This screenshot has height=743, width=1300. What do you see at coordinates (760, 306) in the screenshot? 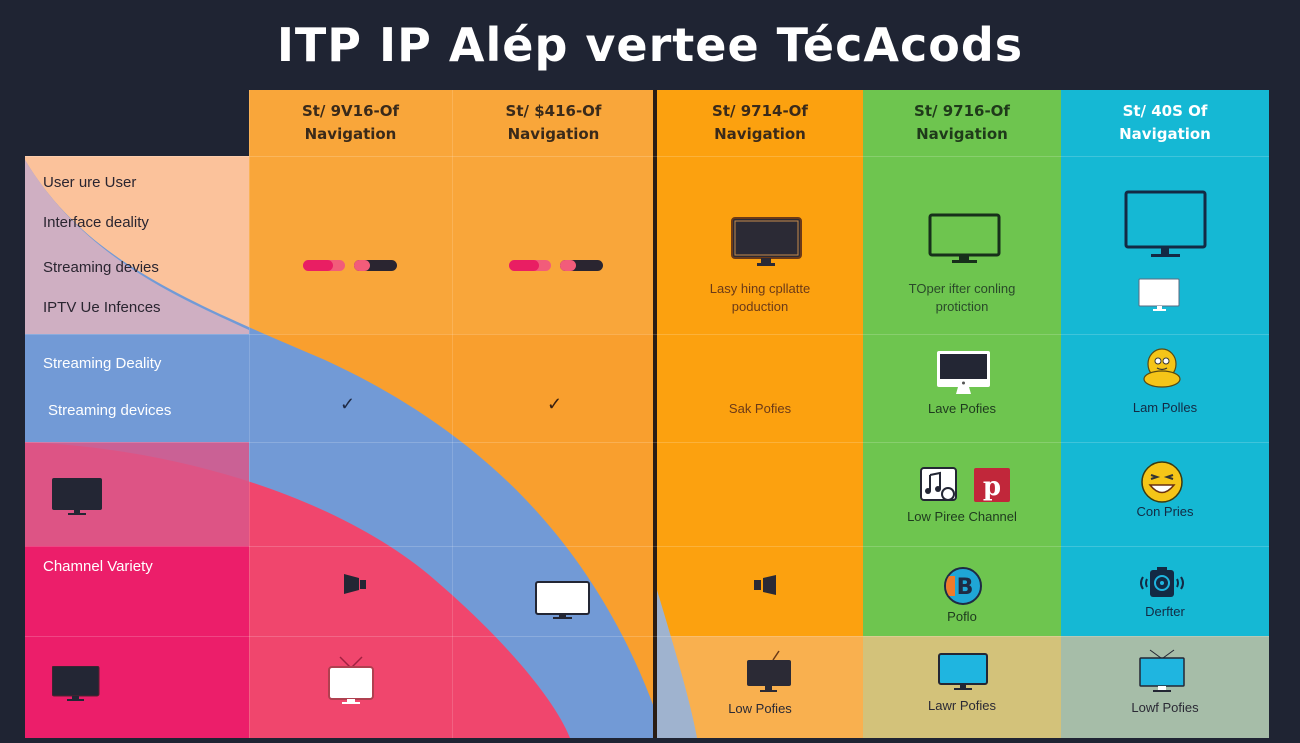
I see `cell-caption-line: poduction` at bounding box center [760, 306].